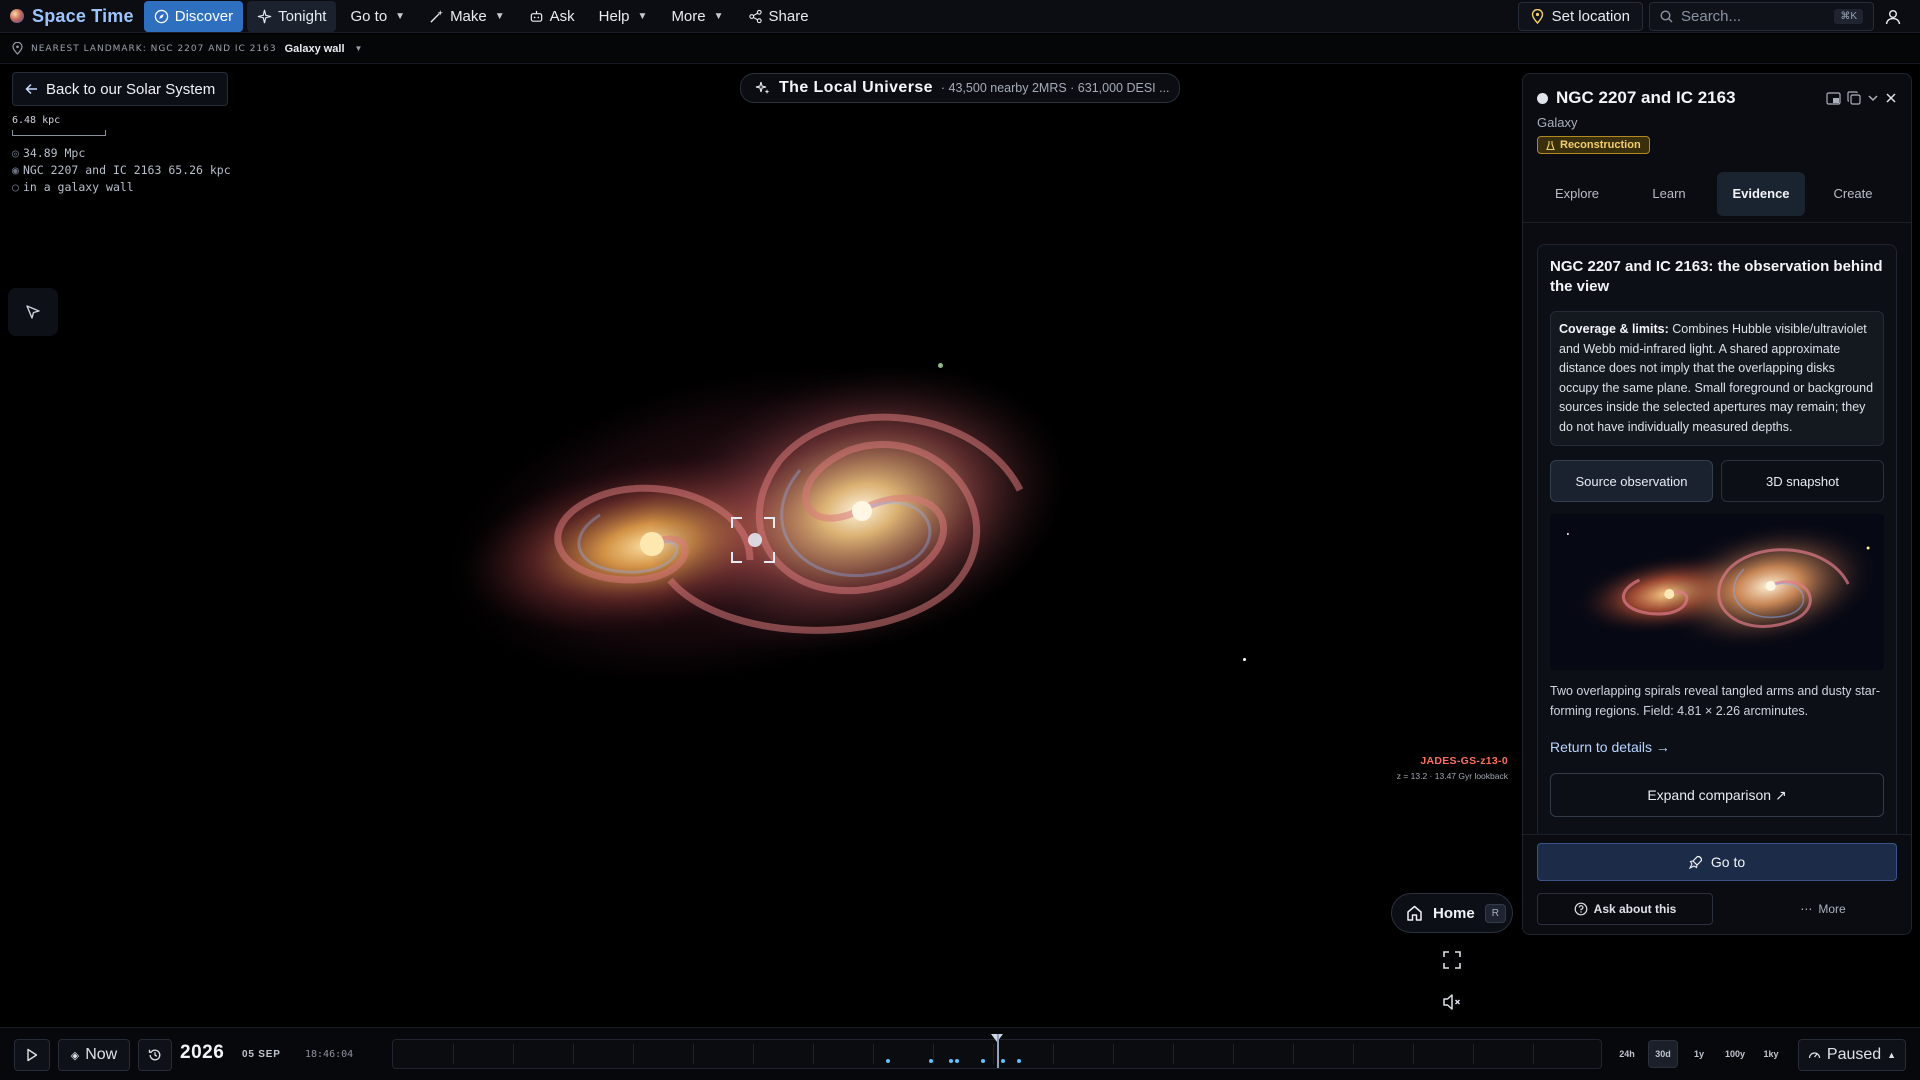 This screenshot has width=1920, height=1080. I want to click on rocket-icon, so click(1695, 862).